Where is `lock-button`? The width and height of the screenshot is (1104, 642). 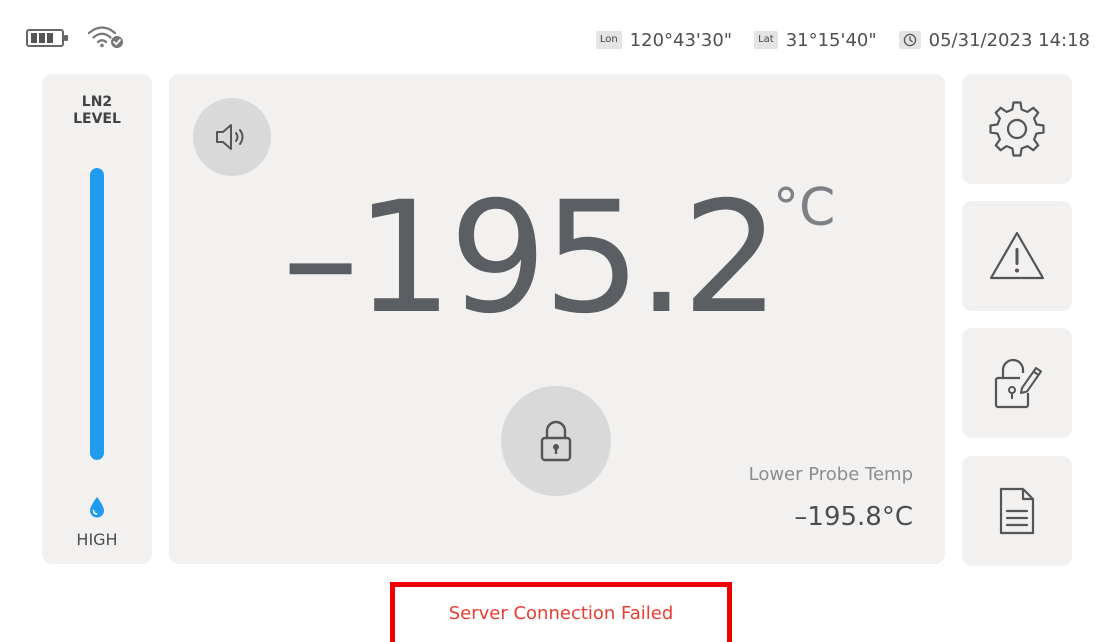
lock-button is located at coordinates (556, 441).